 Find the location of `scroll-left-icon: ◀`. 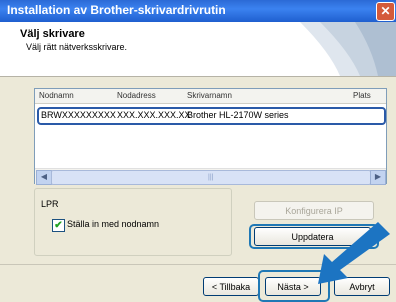

scroll-left-icon: ◀ is located at coordinates (44, 177).